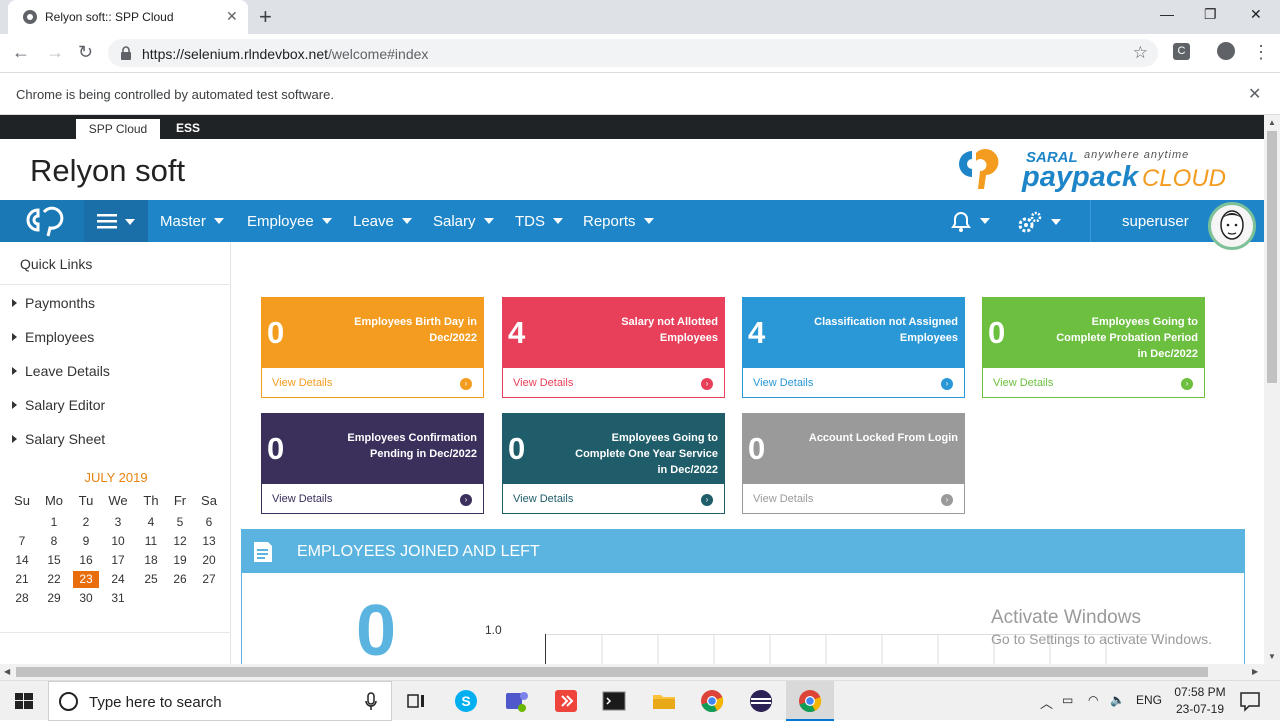  What do you see at coordinates (151, 560) in the screenshot?
I see `calendar-day: 18` at bounding box center [151, 560].